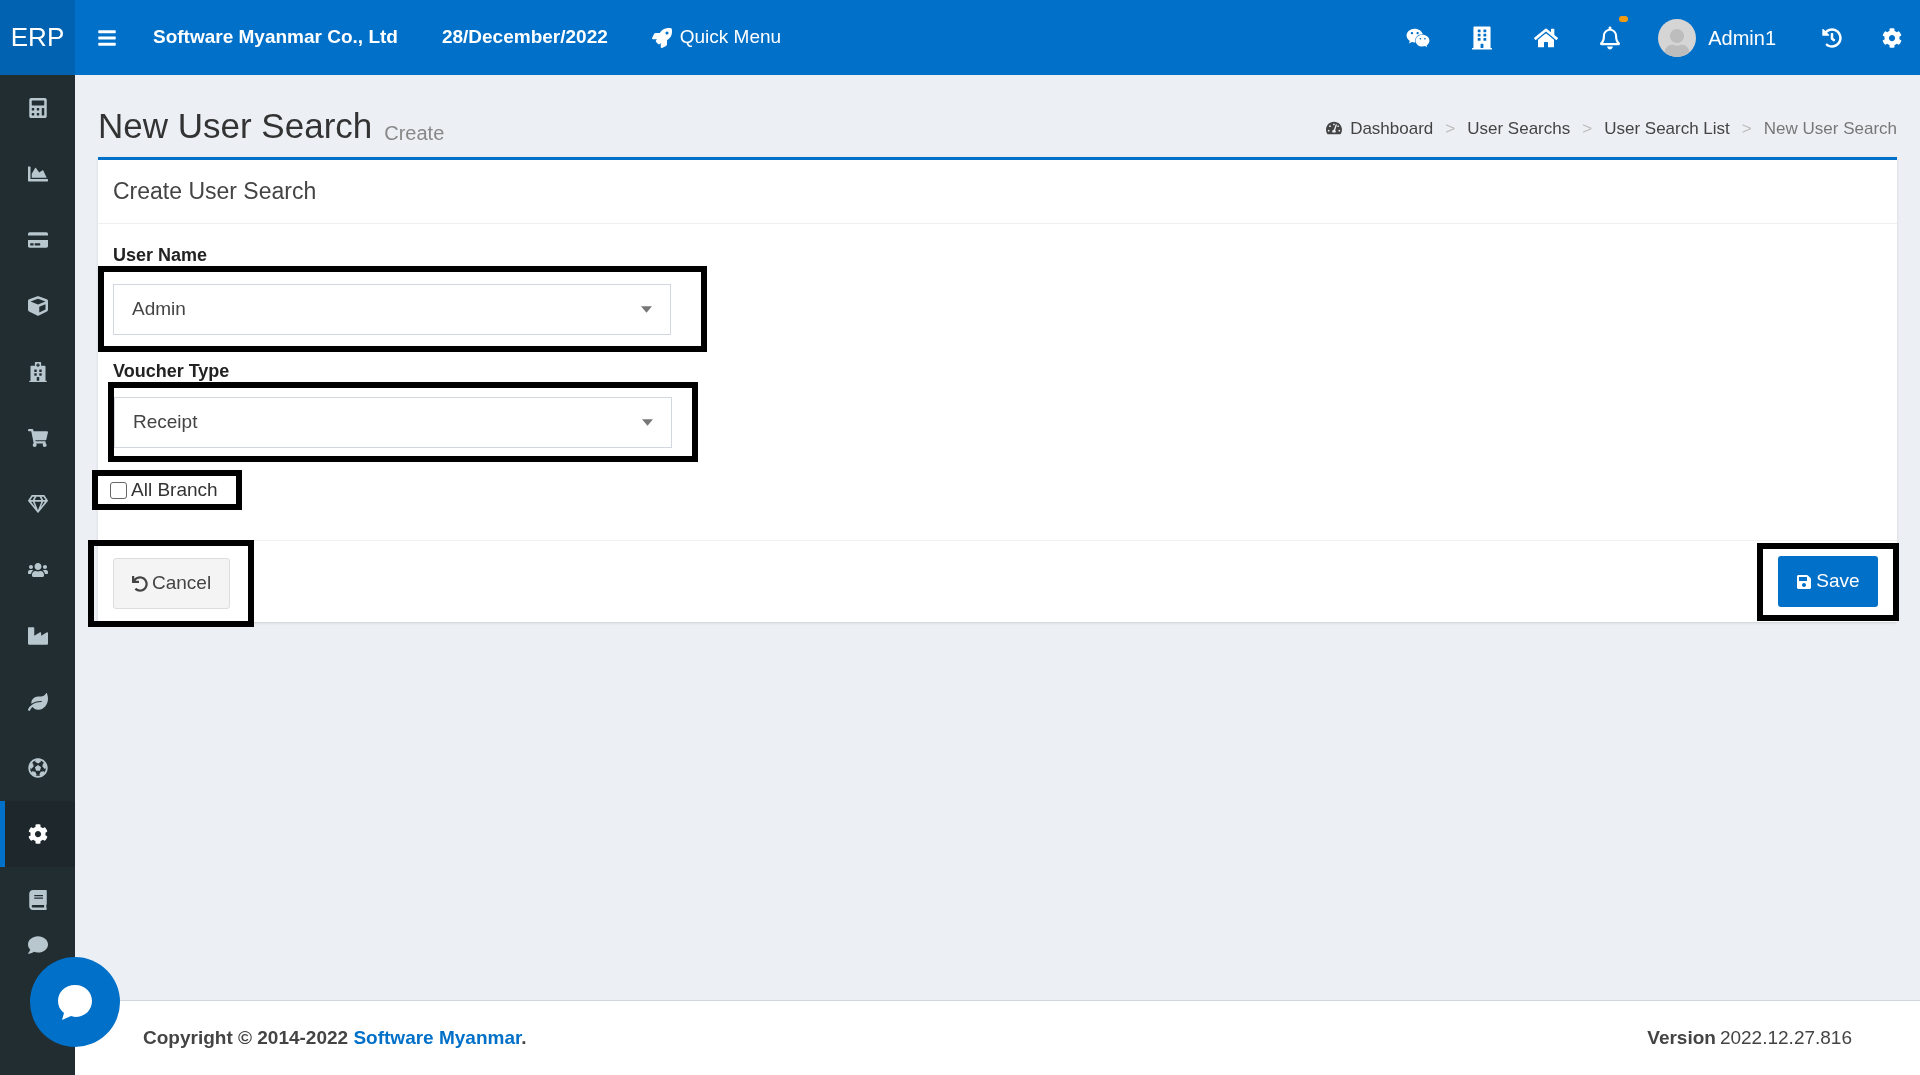 The image size is (1920, 1075). What do you see at coordinates (414, 133) in the screenshot?
I see `page-subtitle: Create` at bounding box center [414, 133].